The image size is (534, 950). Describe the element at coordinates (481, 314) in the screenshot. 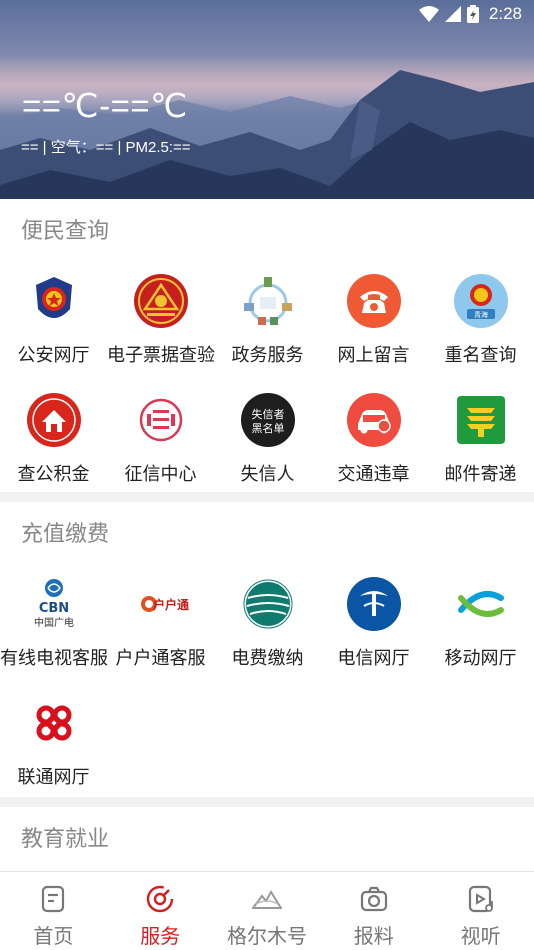

I see `svg-text: 青海` at that location.